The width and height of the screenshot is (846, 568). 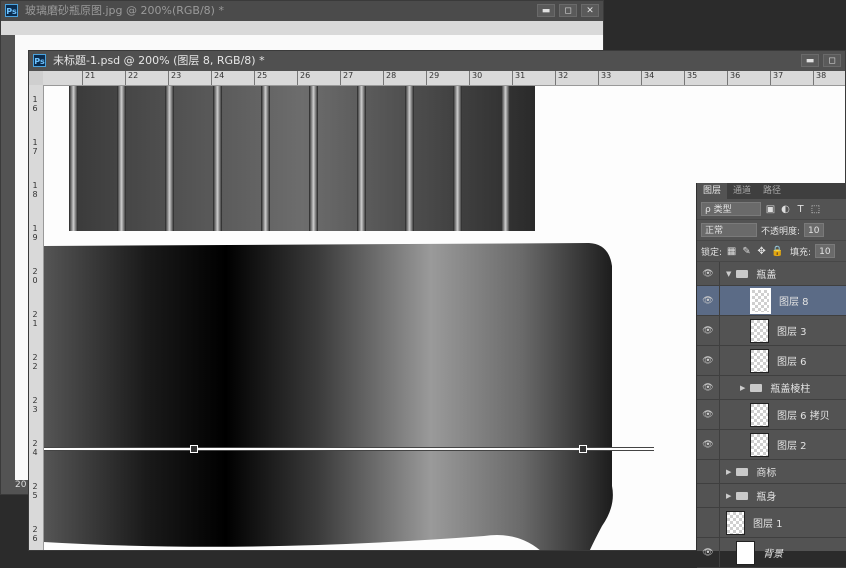 What do you see at coordinates (825, 251) in the screenshot?
I see `fill-input: 10` at bounding box center [825, 251].